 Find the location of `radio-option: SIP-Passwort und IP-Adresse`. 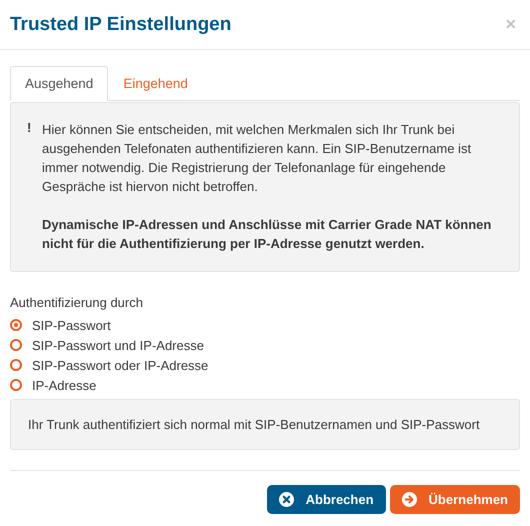

radio-option: SIP-Passwort und IP-Adresse is located at coordinates (265, 345).